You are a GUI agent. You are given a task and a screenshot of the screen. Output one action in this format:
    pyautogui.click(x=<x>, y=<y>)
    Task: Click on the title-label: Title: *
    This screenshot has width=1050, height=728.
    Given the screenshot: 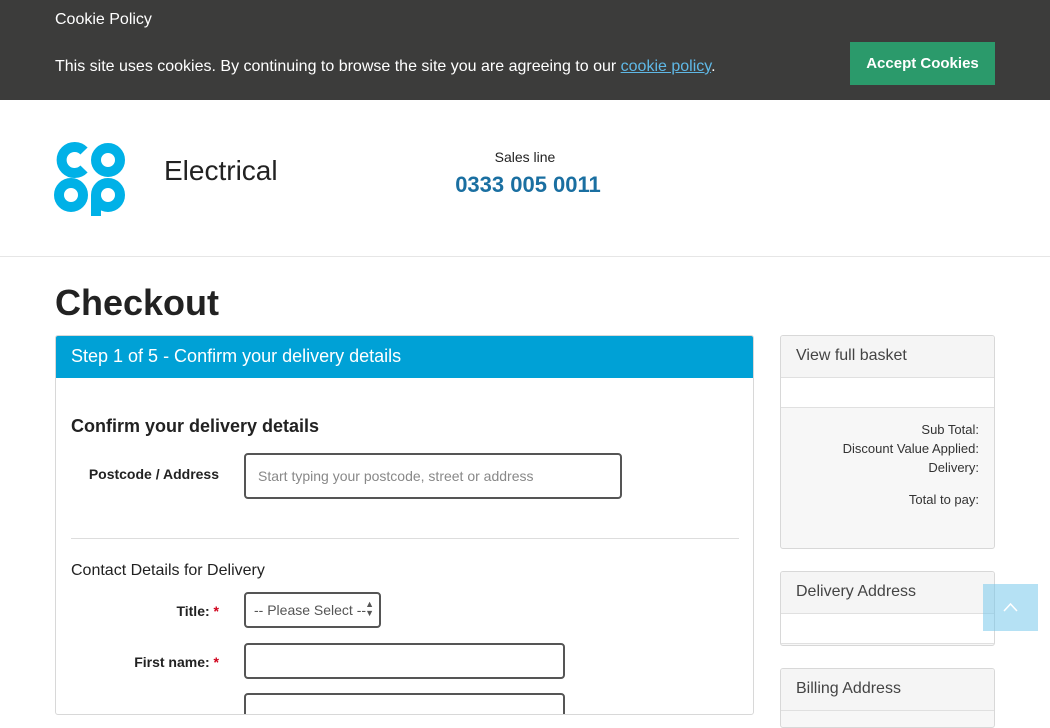 What is the action you would take?
    pyautogui.click(x=145, y=611)
    